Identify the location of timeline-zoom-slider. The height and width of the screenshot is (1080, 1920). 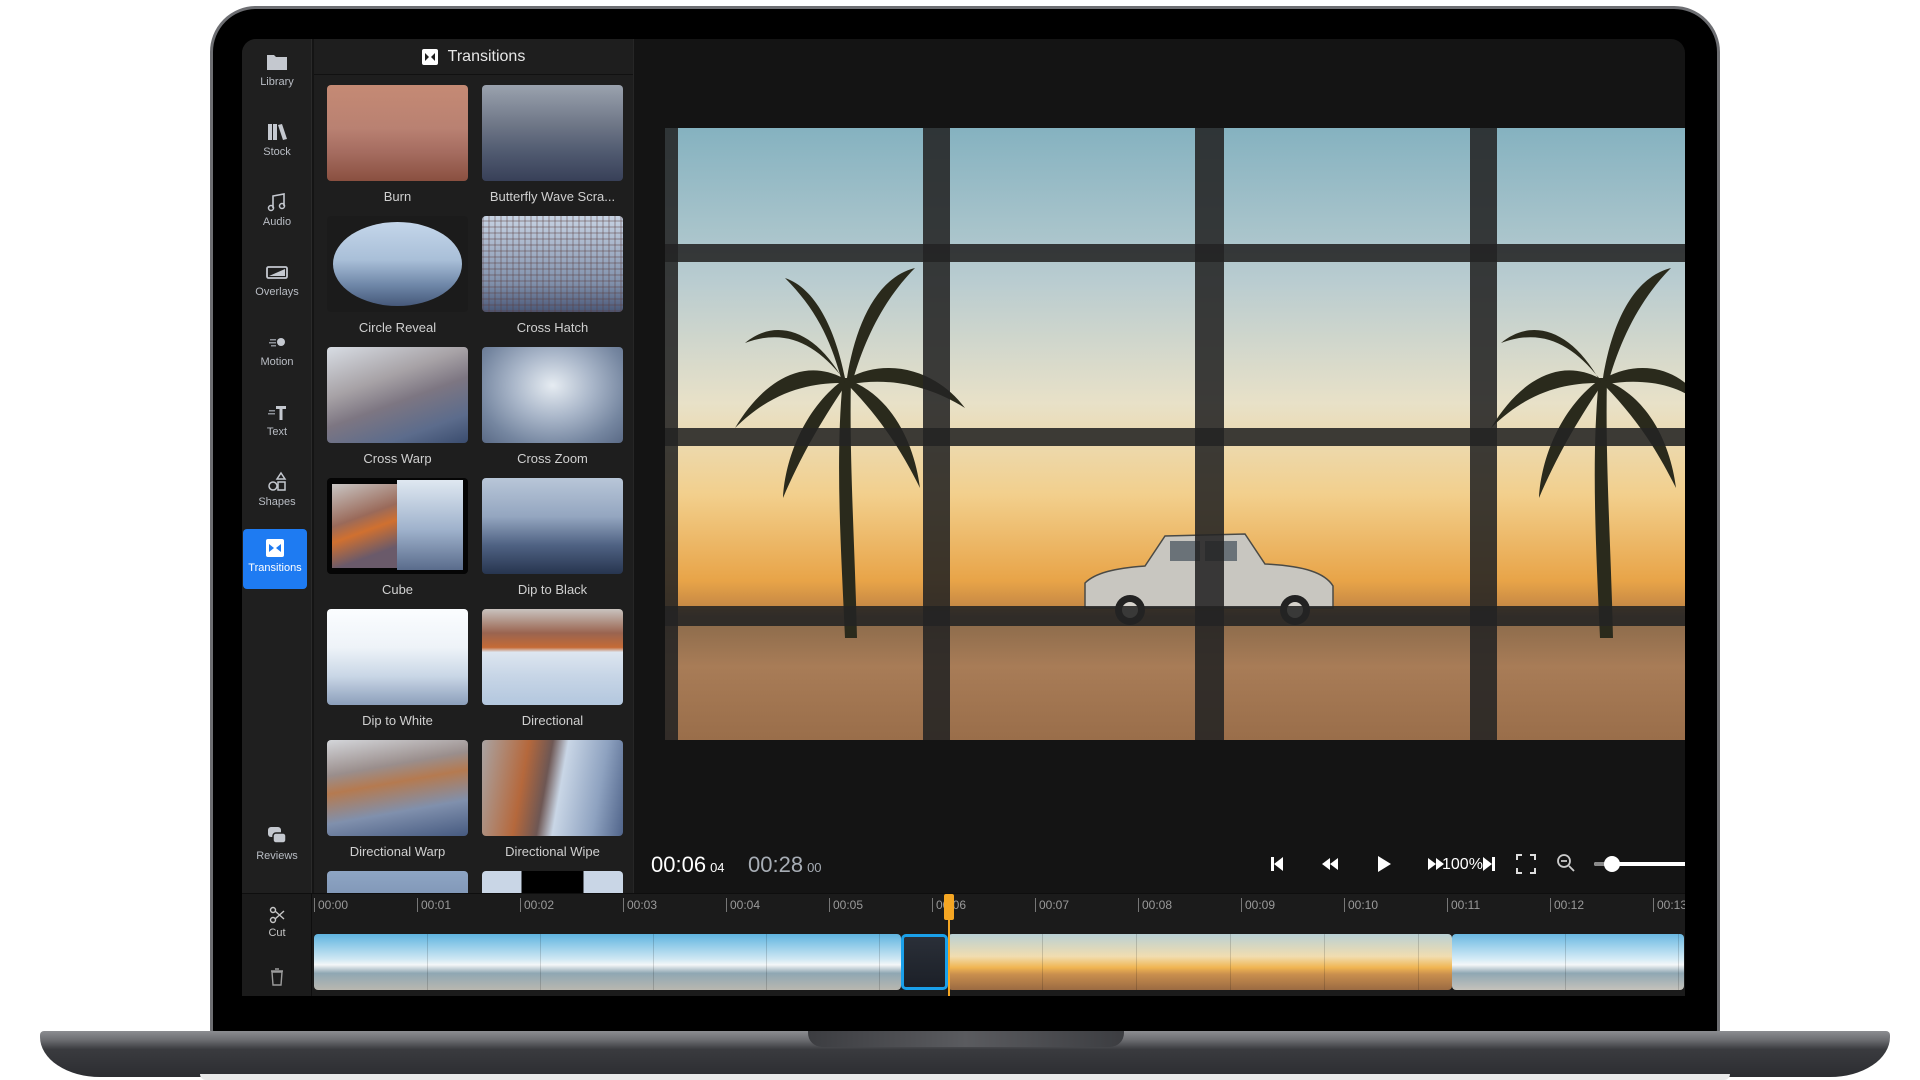
(1639, 864).